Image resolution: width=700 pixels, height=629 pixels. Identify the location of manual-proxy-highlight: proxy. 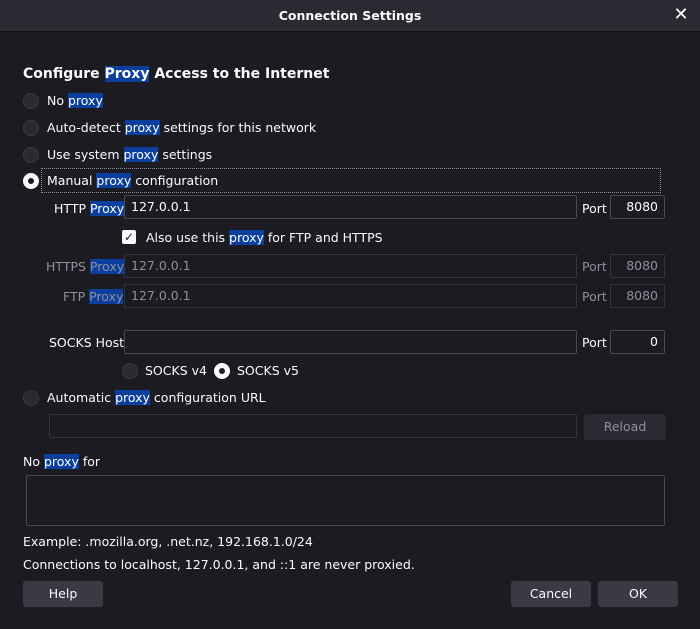
(114, 180).